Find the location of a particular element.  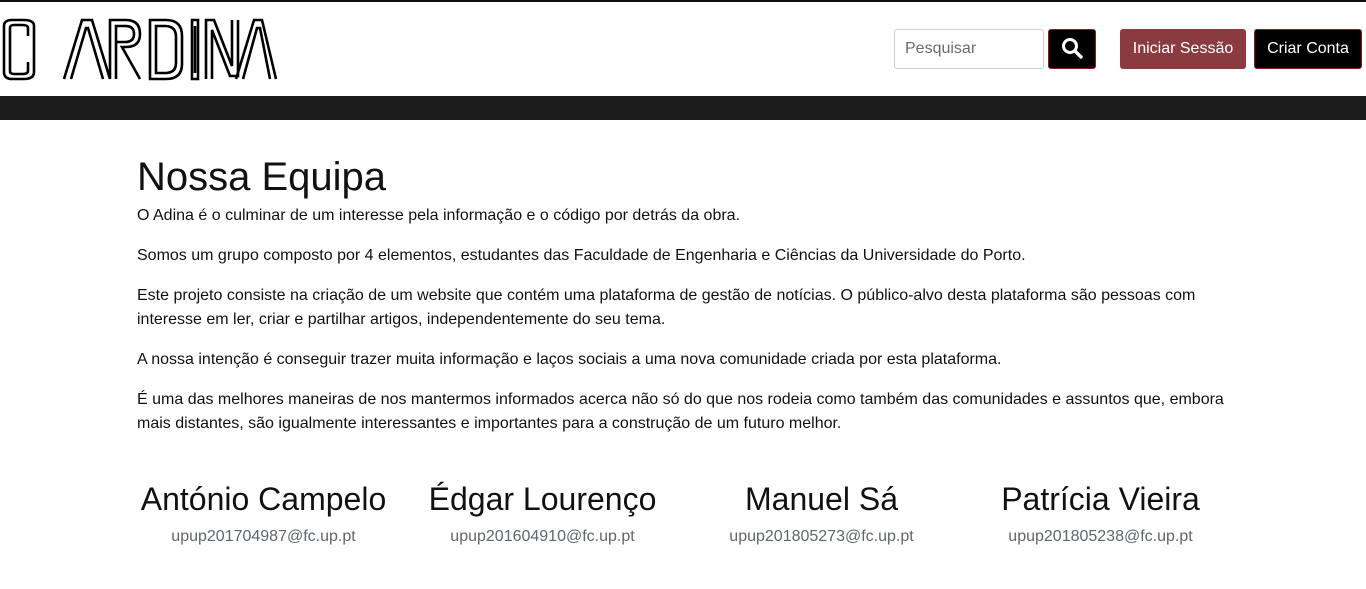

search-icon is located at coordinates (1072, 49).